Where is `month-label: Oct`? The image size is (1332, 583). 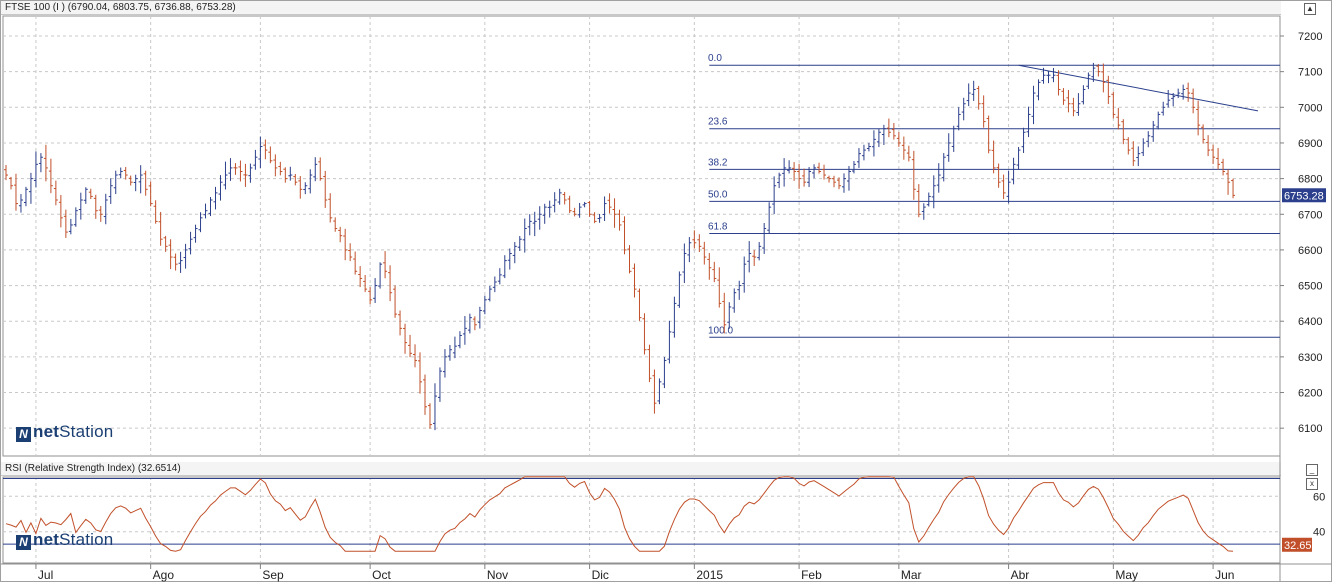 month-label: Oct is located at coordinates (381, 575).